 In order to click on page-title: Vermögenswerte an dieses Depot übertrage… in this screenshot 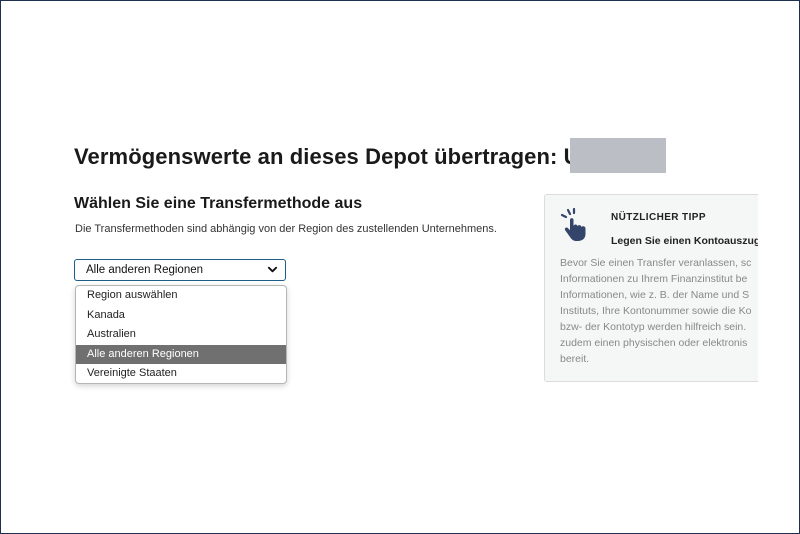, I will do `click(333, 156)`.